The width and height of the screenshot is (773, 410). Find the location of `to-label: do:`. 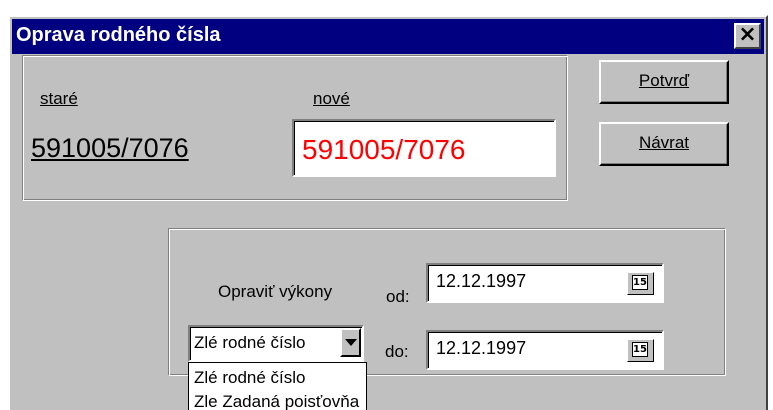

to-label: do: is located at coordinates (397, 351).